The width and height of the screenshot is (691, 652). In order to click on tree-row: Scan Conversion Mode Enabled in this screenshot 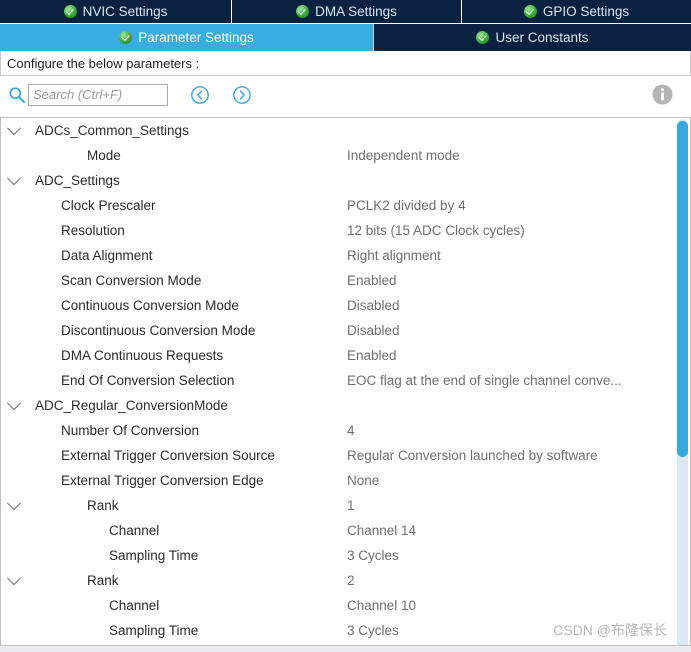, I will do `click(337, 280)`.